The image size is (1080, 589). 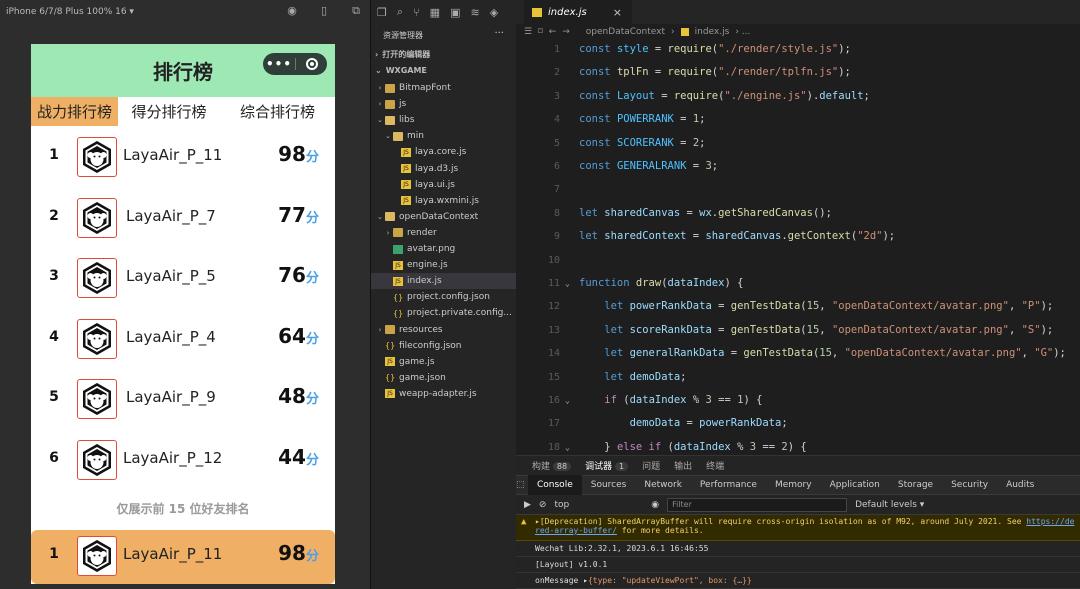 I want to click on line-number: 7, so click(x=556, y=190).